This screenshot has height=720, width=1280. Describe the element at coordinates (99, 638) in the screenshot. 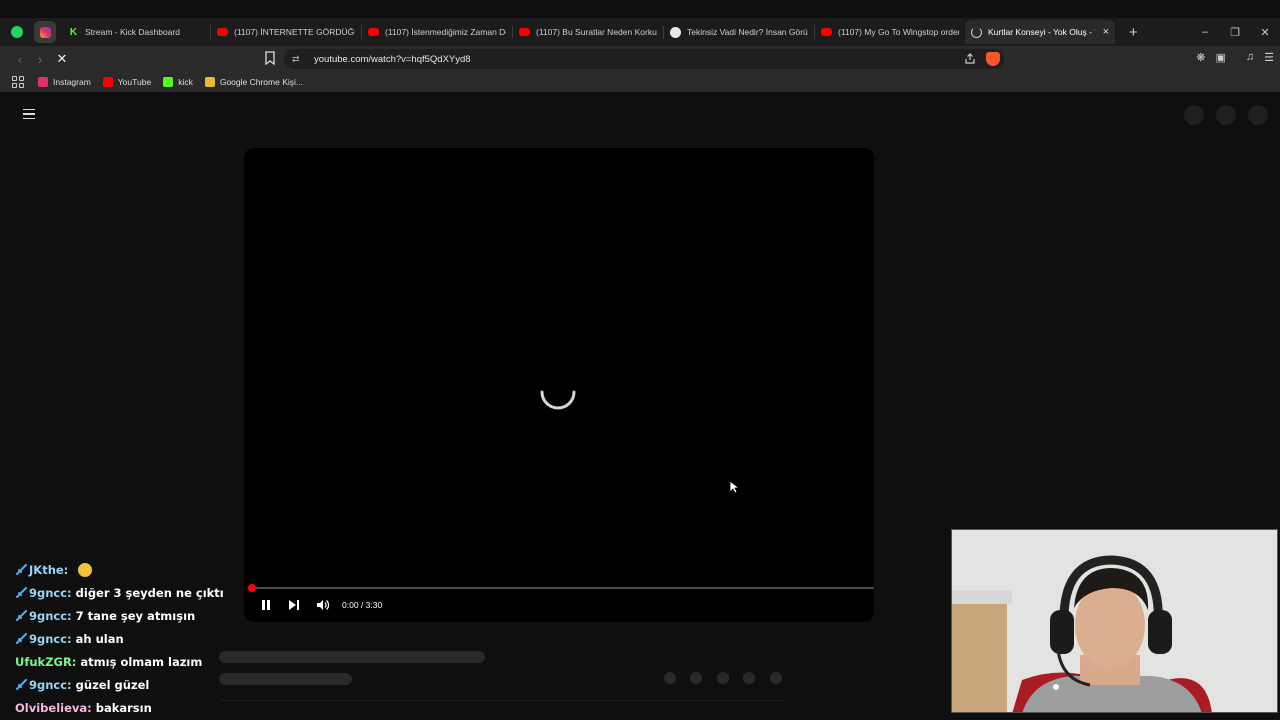

I see `chat-text: ah ulan` at that location.